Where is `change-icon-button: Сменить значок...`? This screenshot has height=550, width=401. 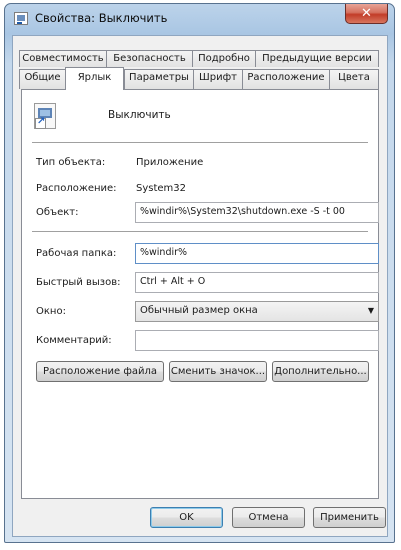 change-icon-button: Сменить значок... is located at coordinates (218, 371).